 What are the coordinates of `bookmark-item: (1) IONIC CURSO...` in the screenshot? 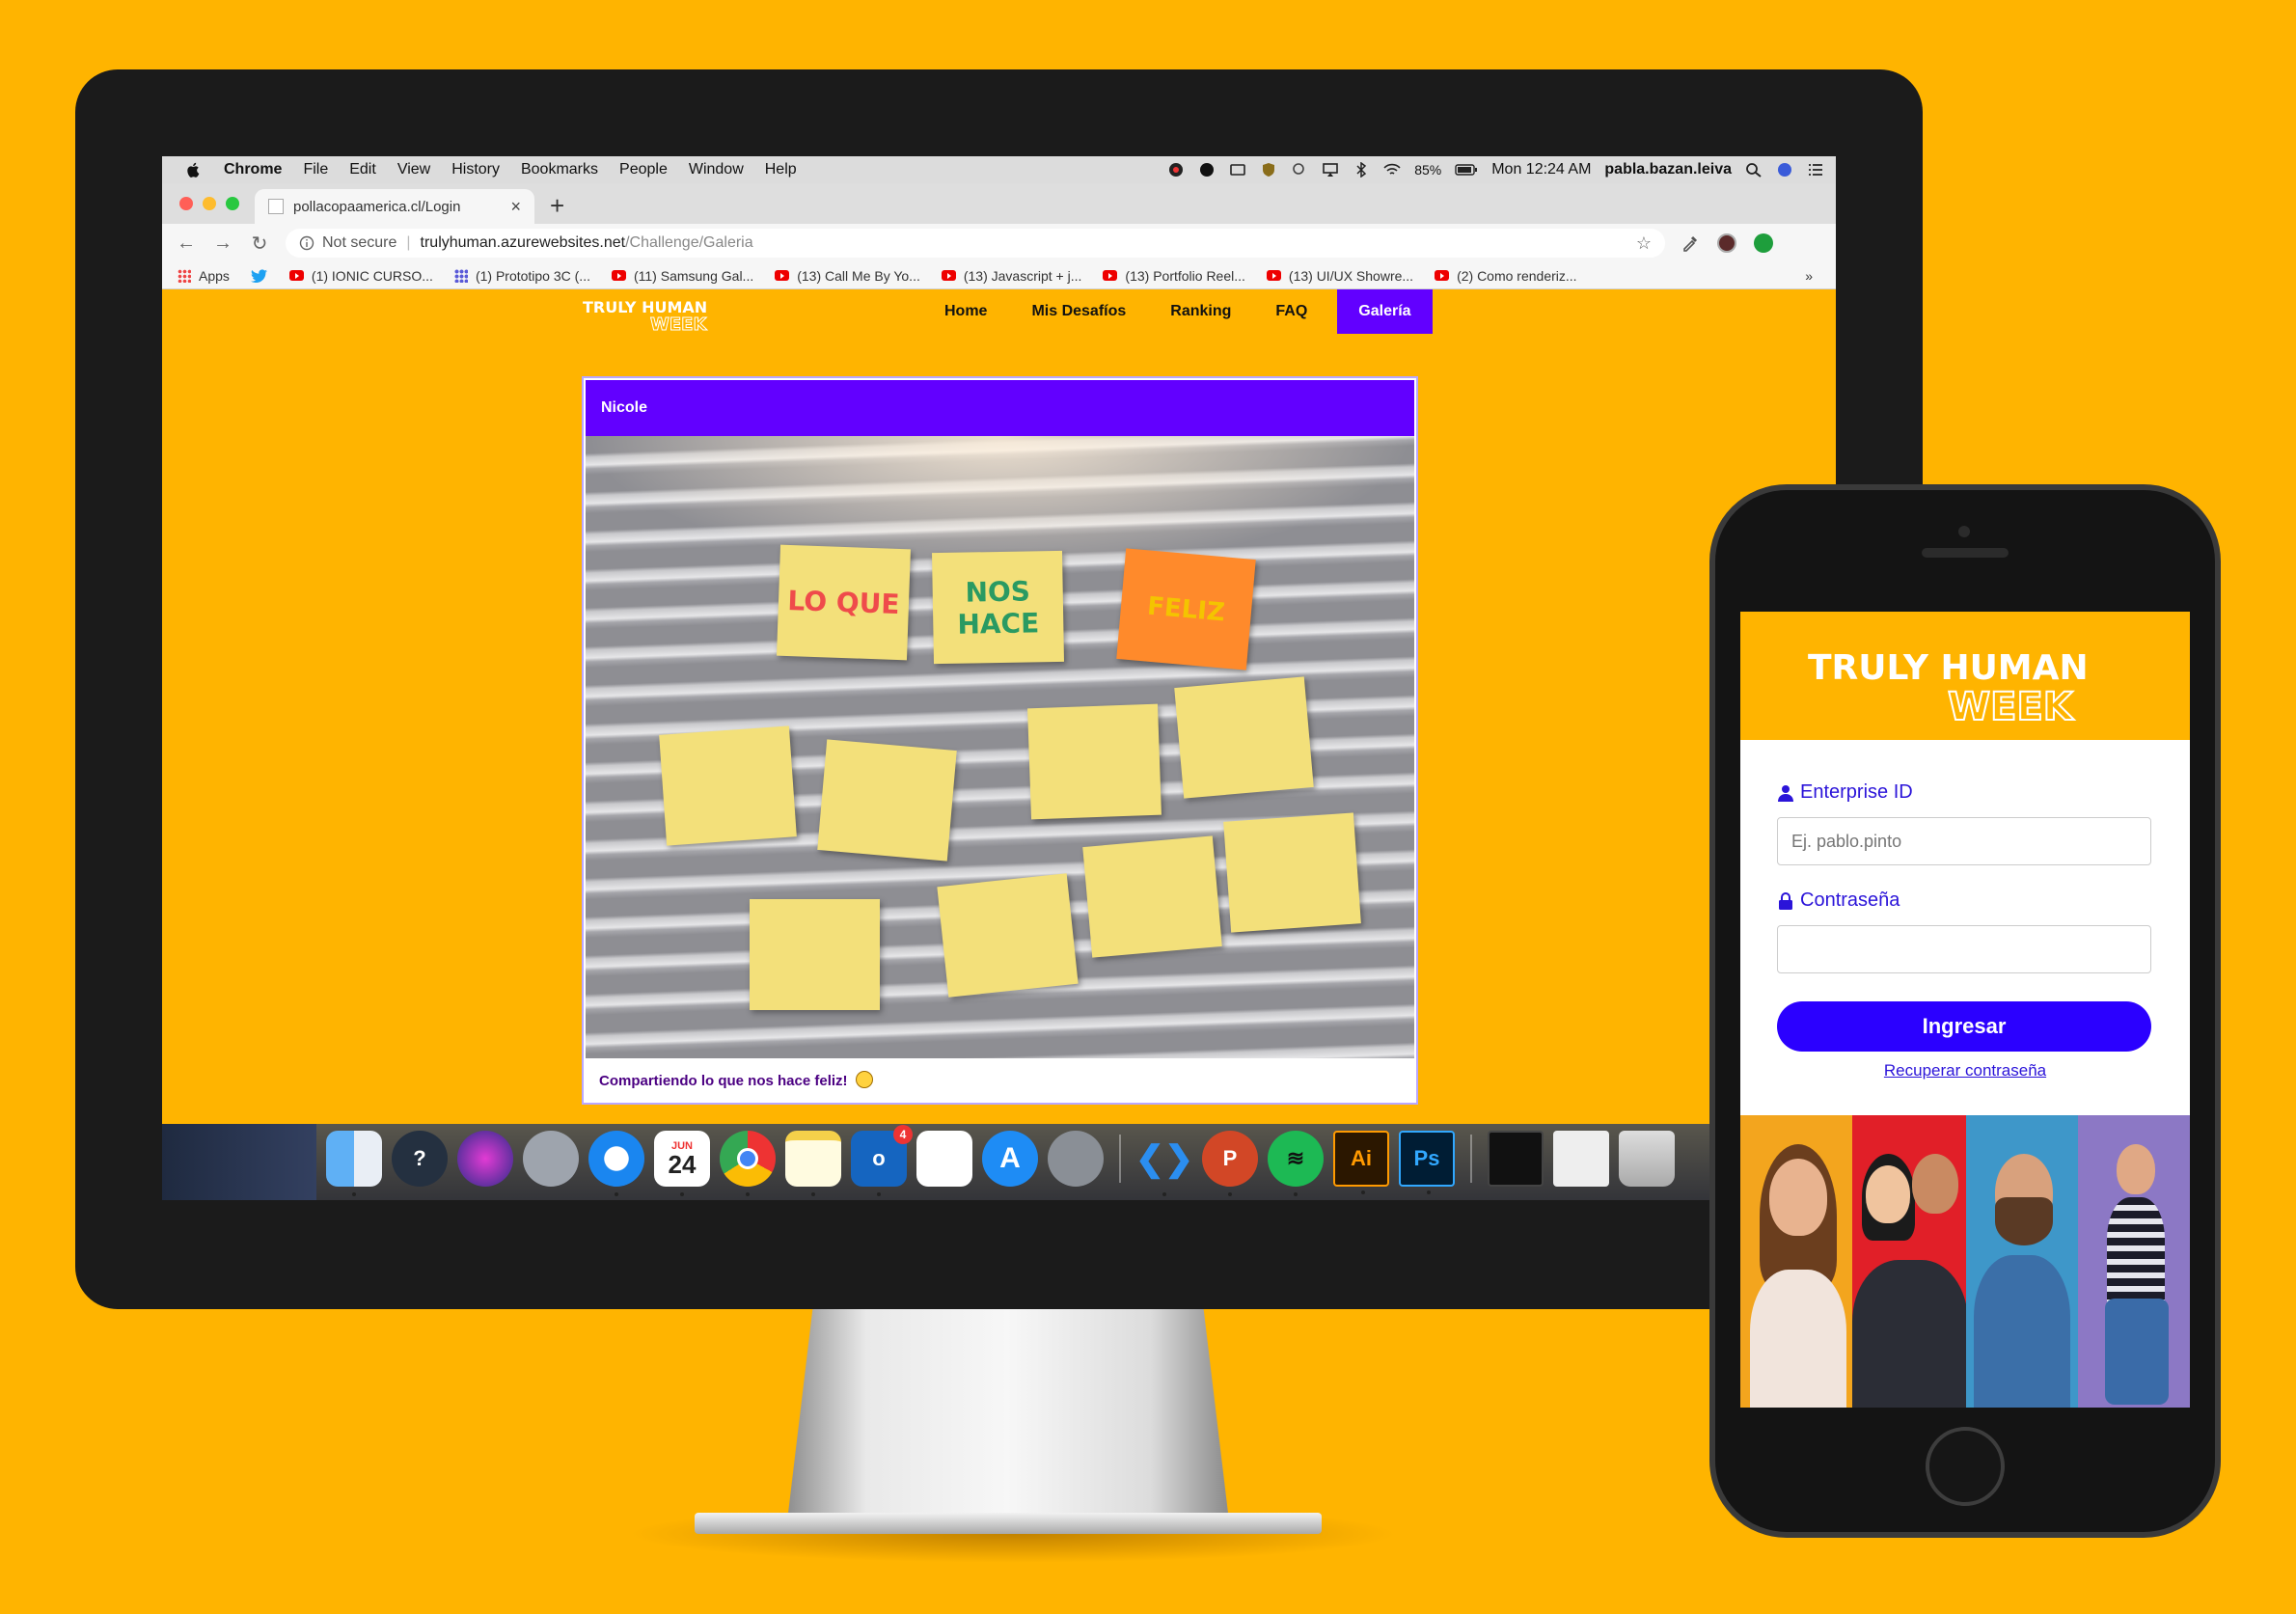 It's located at (360, 276).